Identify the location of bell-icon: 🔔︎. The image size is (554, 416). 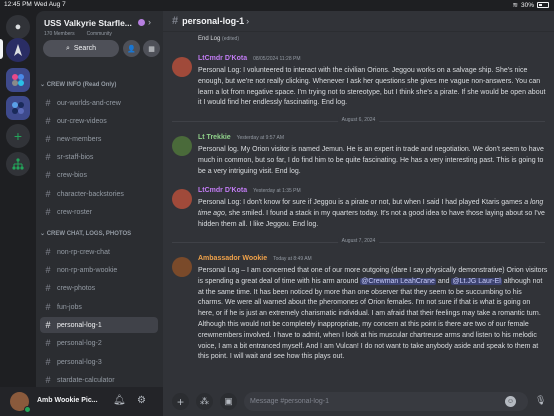
(119, 400).